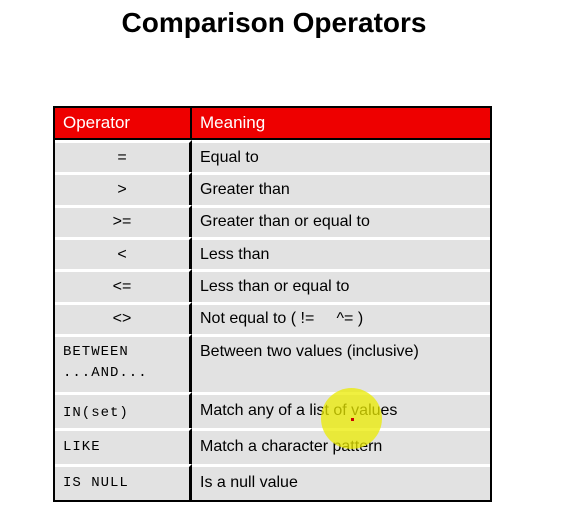 This screenshot has width=574, height=518. What do you see at coordinates (123, 446) in the screenshot?
I see `operator-cell: LIKE` at bounding box center [123, 446].